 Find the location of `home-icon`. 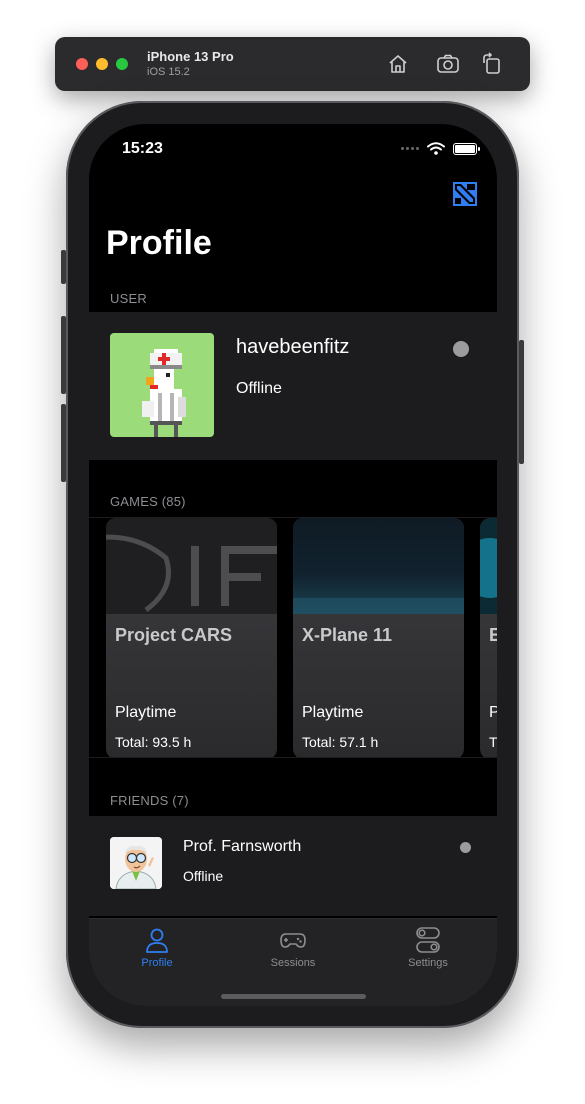

home-icon is located at coordinates (398, 64).